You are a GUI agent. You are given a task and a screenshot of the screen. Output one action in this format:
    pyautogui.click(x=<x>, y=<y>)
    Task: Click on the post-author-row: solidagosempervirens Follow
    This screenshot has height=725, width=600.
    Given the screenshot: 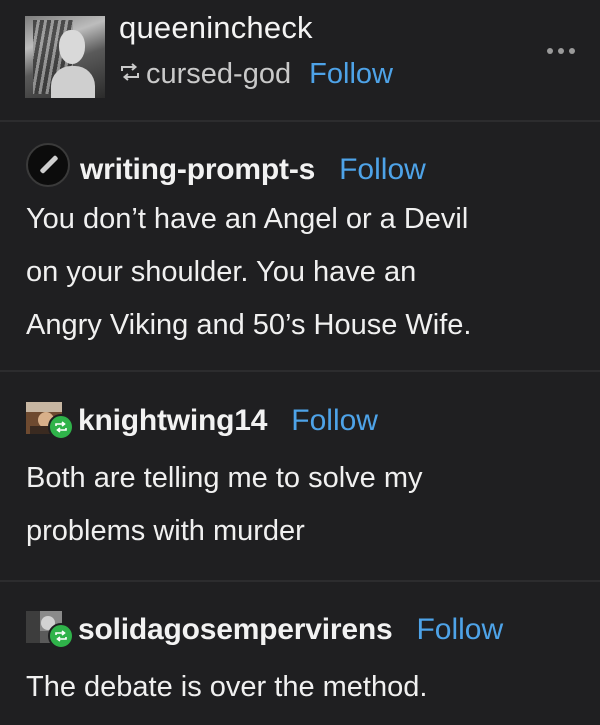 What is the action you would take?
    pyautogui.click(x=264, y=633)
    